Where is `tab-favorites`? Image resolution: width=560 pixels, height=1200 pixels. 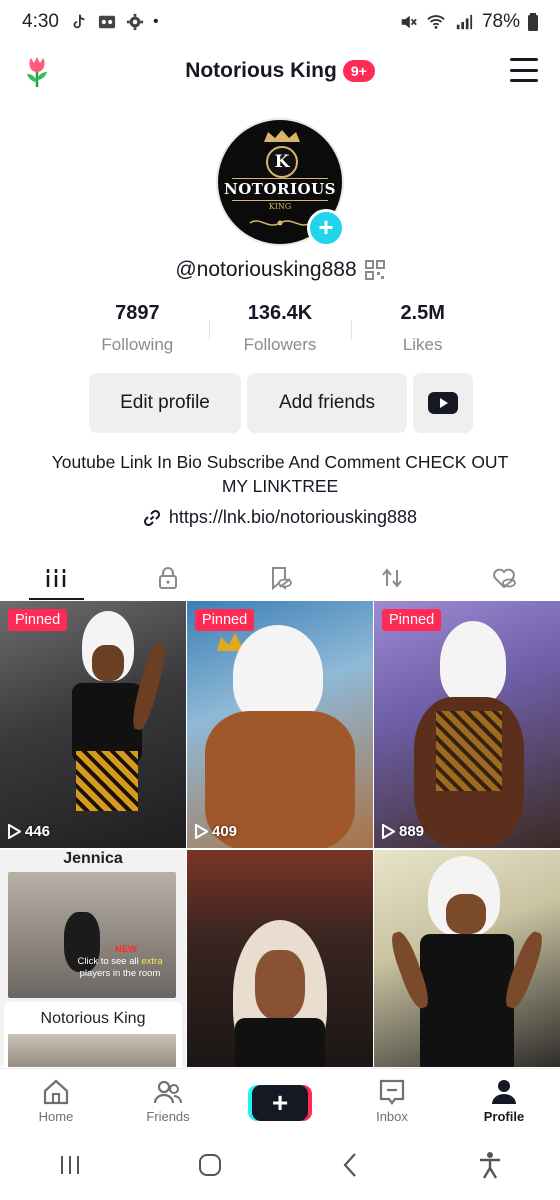 tab-favorites is located at coordinates (280, 578).